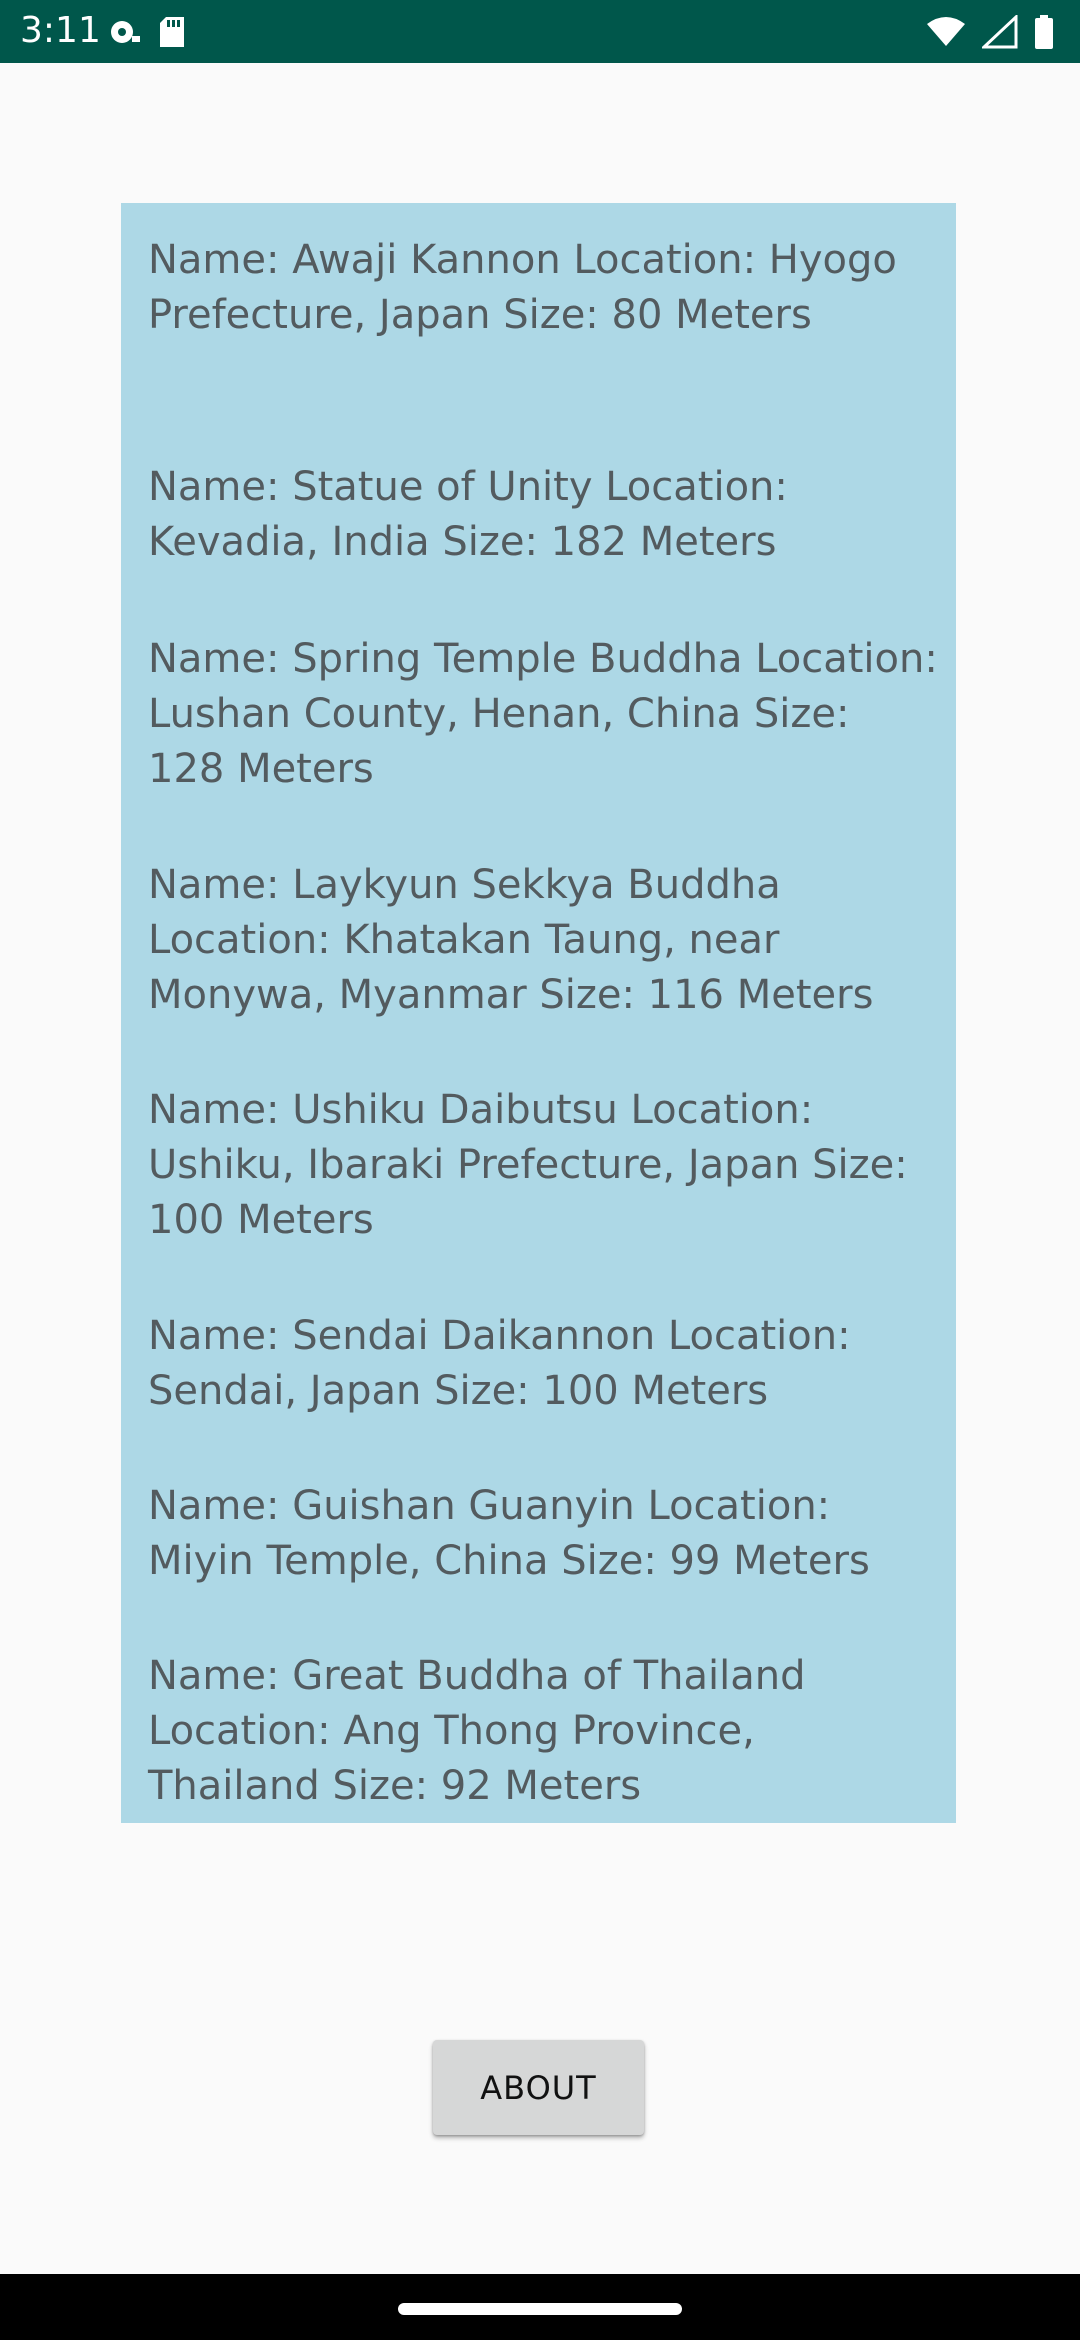 Image resolution: width=1080 pixels, height=2340 pixels. I want to click on home-gesture-handle, so click(540, 2309).